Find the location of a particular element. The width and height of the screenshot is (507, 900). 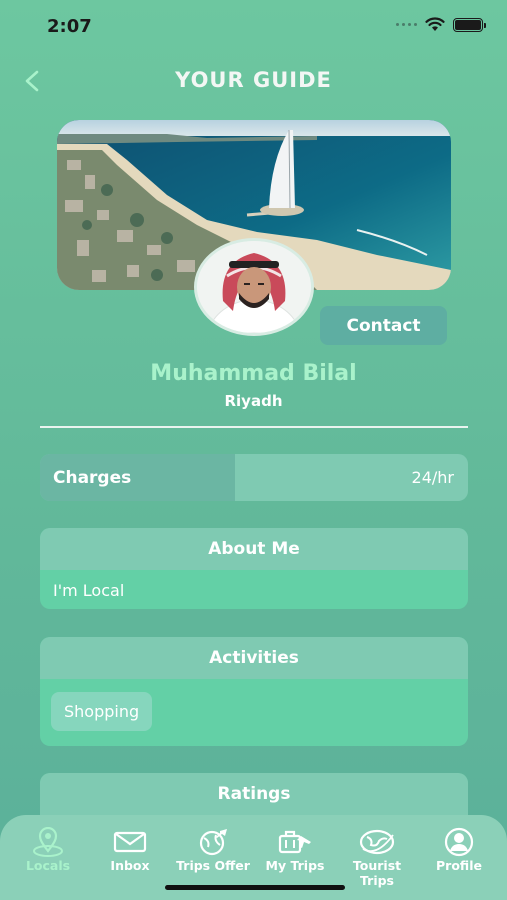

activities-list: Shopping is located at coordinates (254, 711).